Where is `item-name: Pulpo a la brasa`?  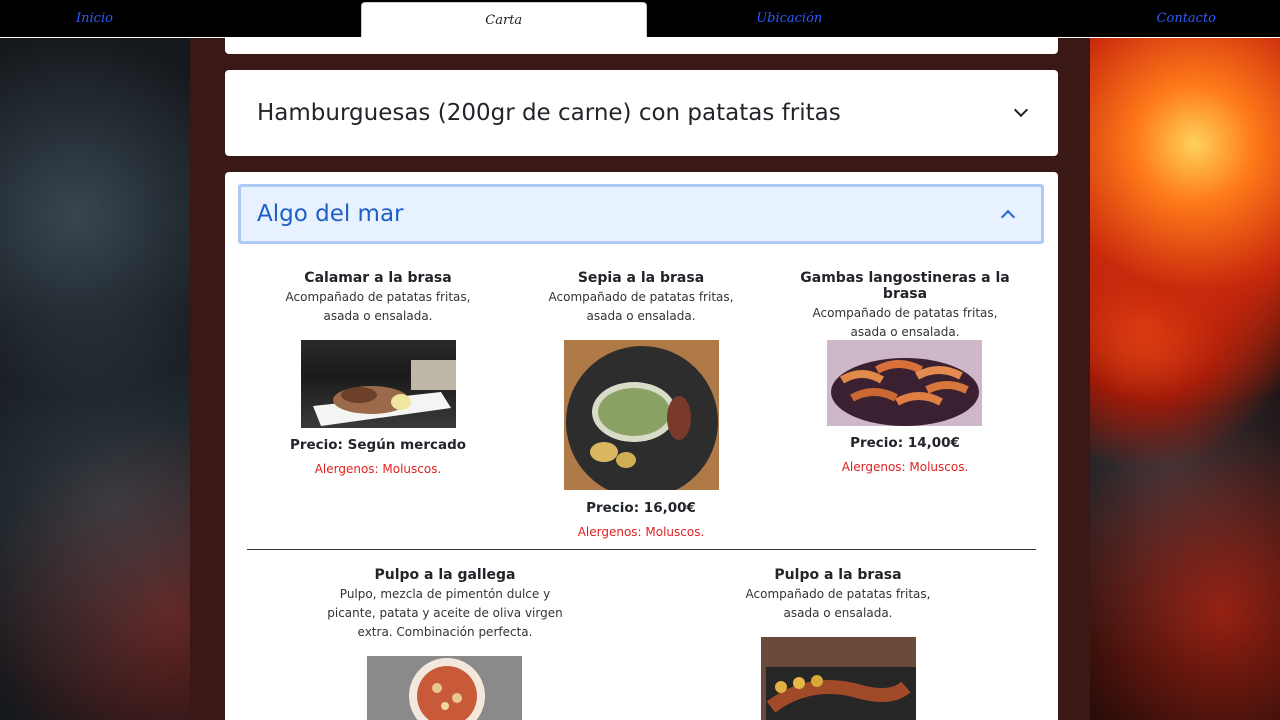
item-name: Pulpo a la brasa is located at coordinates (838, 575).